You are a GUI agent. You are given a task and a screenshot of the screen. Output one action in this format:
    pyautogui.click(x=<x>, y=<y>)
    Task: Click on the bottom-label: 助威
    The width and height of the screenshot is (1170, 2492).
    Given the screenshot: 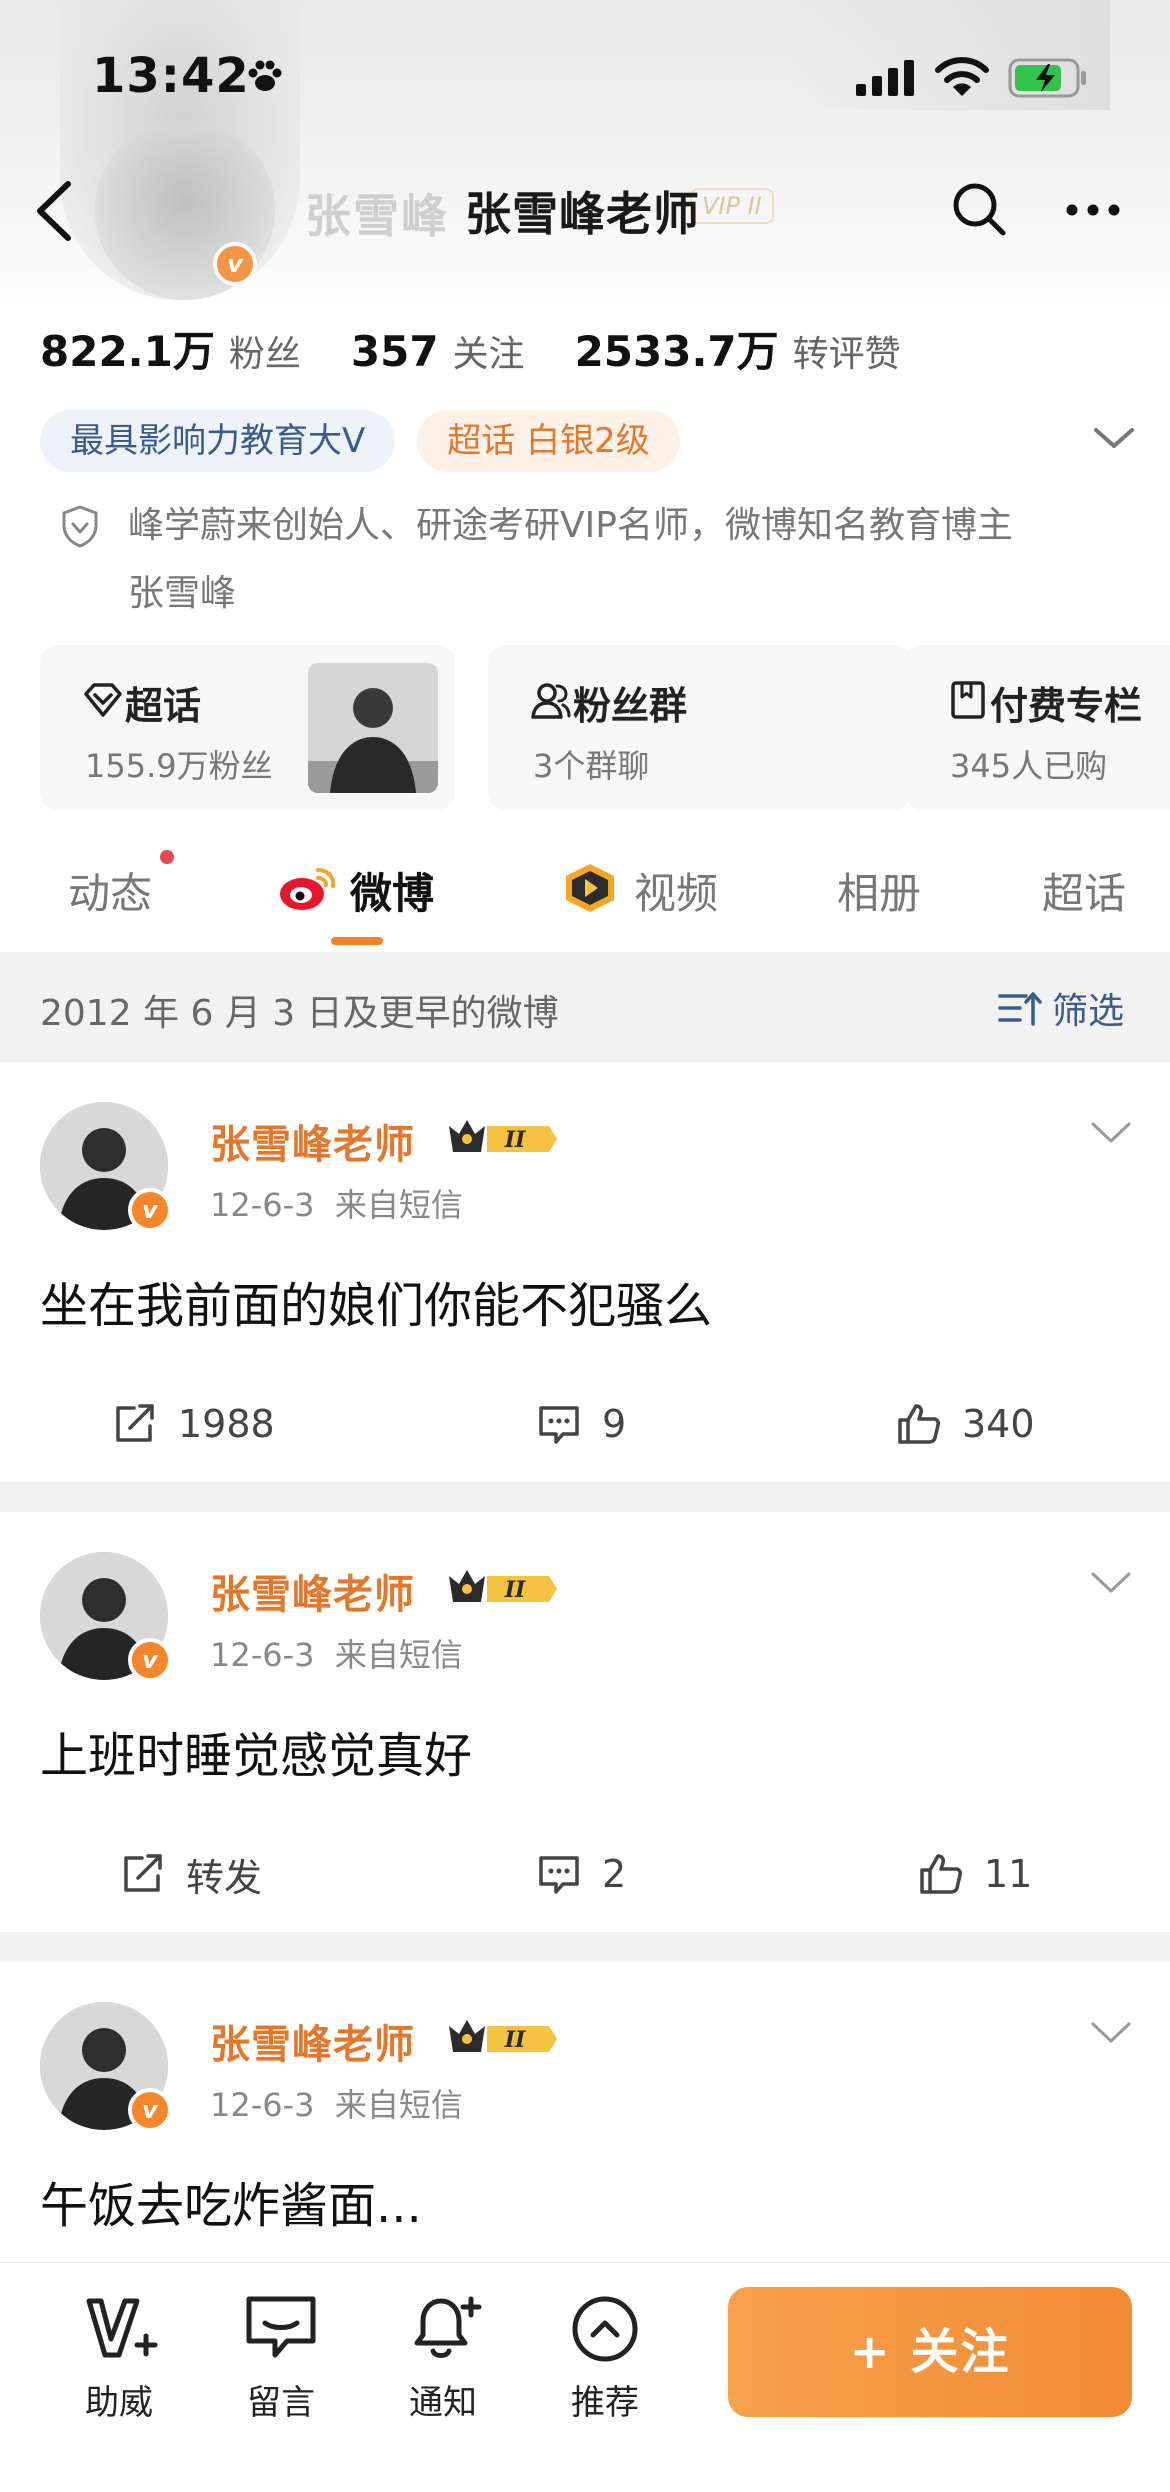 What is the action you would take?
    pyautogui.click(x=119, y=2403)
    